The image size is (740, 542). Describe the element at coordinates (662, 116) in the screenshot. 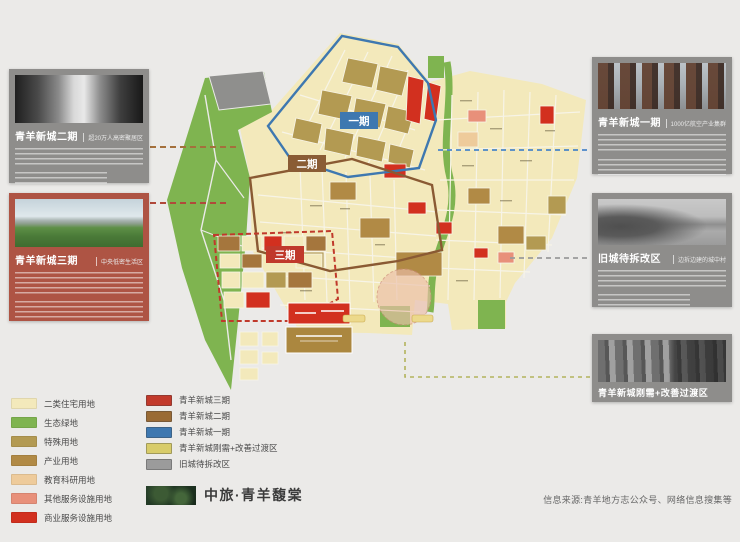

I see `card-phase1: 青羊新城一期 1000亿航空产业集群` at that location.